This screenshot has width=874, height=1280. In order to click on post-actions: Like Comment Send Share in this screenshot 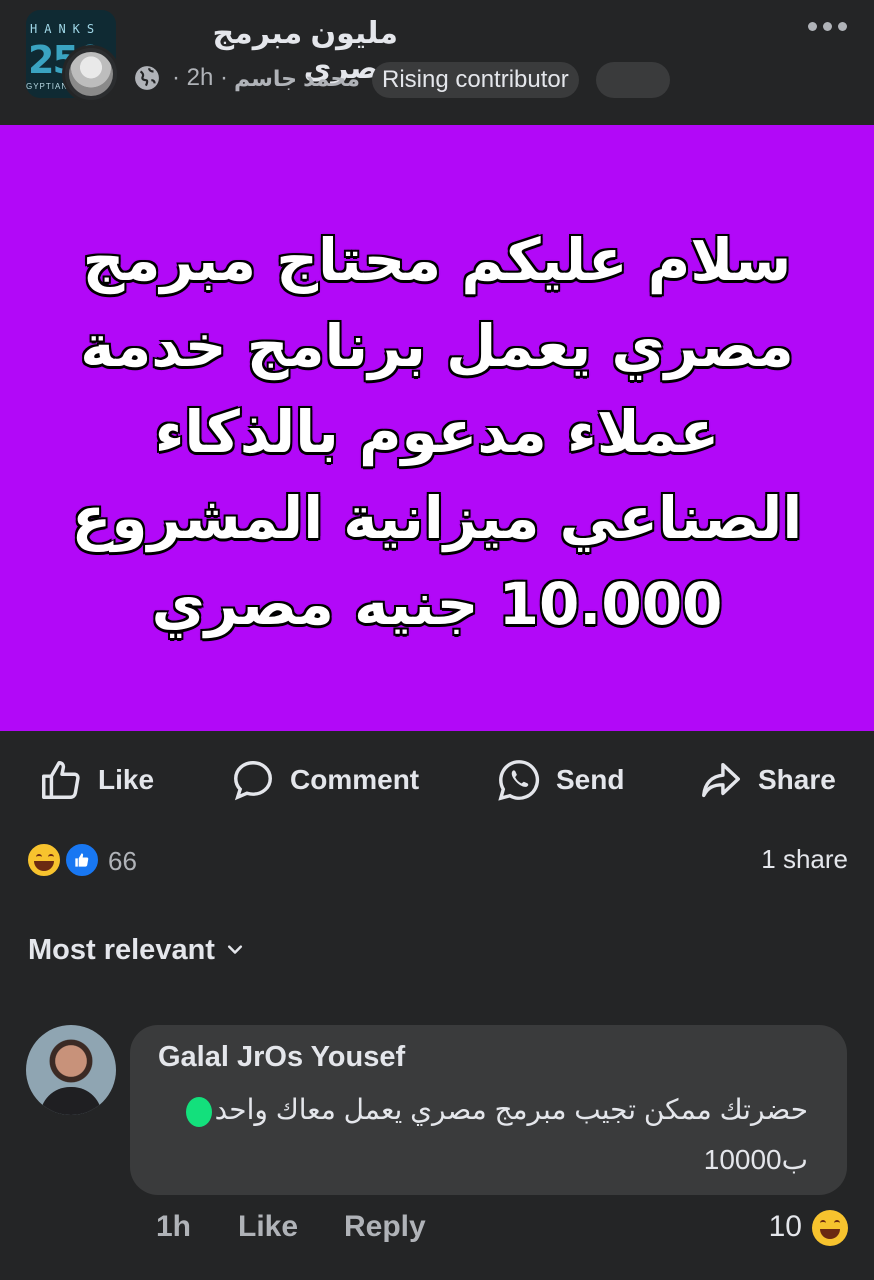, I will do `click(437, 780)`.